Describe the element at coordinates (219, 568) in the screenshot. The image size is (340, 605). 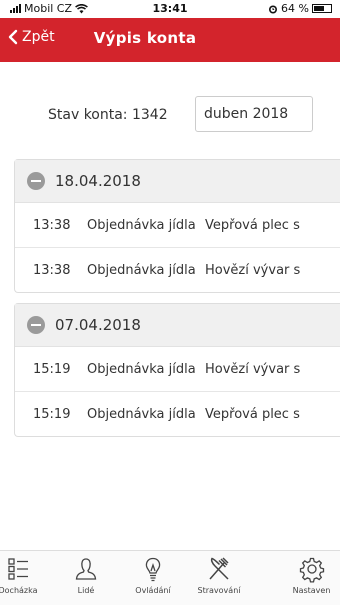
I see `fork-knife-icon` at that location.